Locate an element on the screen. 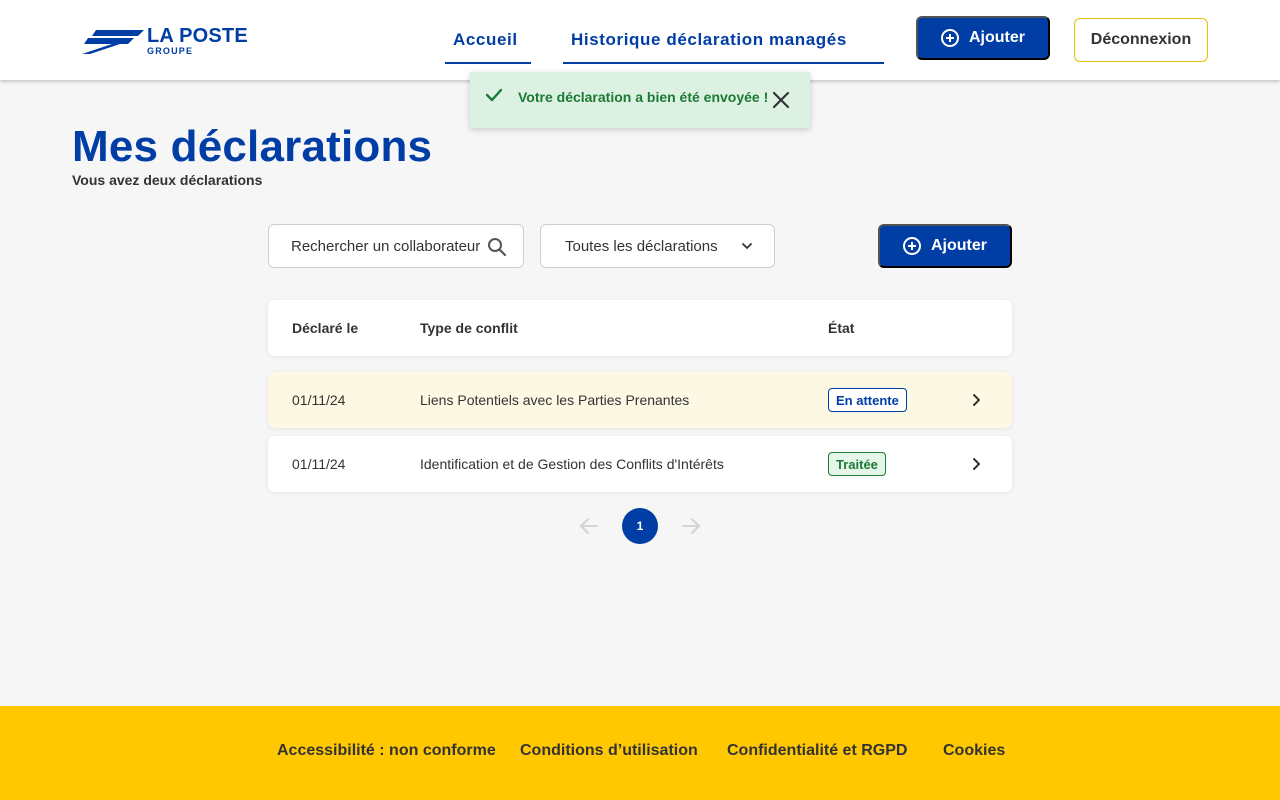 The height and width of the screenshot is (800, 1280). search-input is located at coordinates (387, 246).